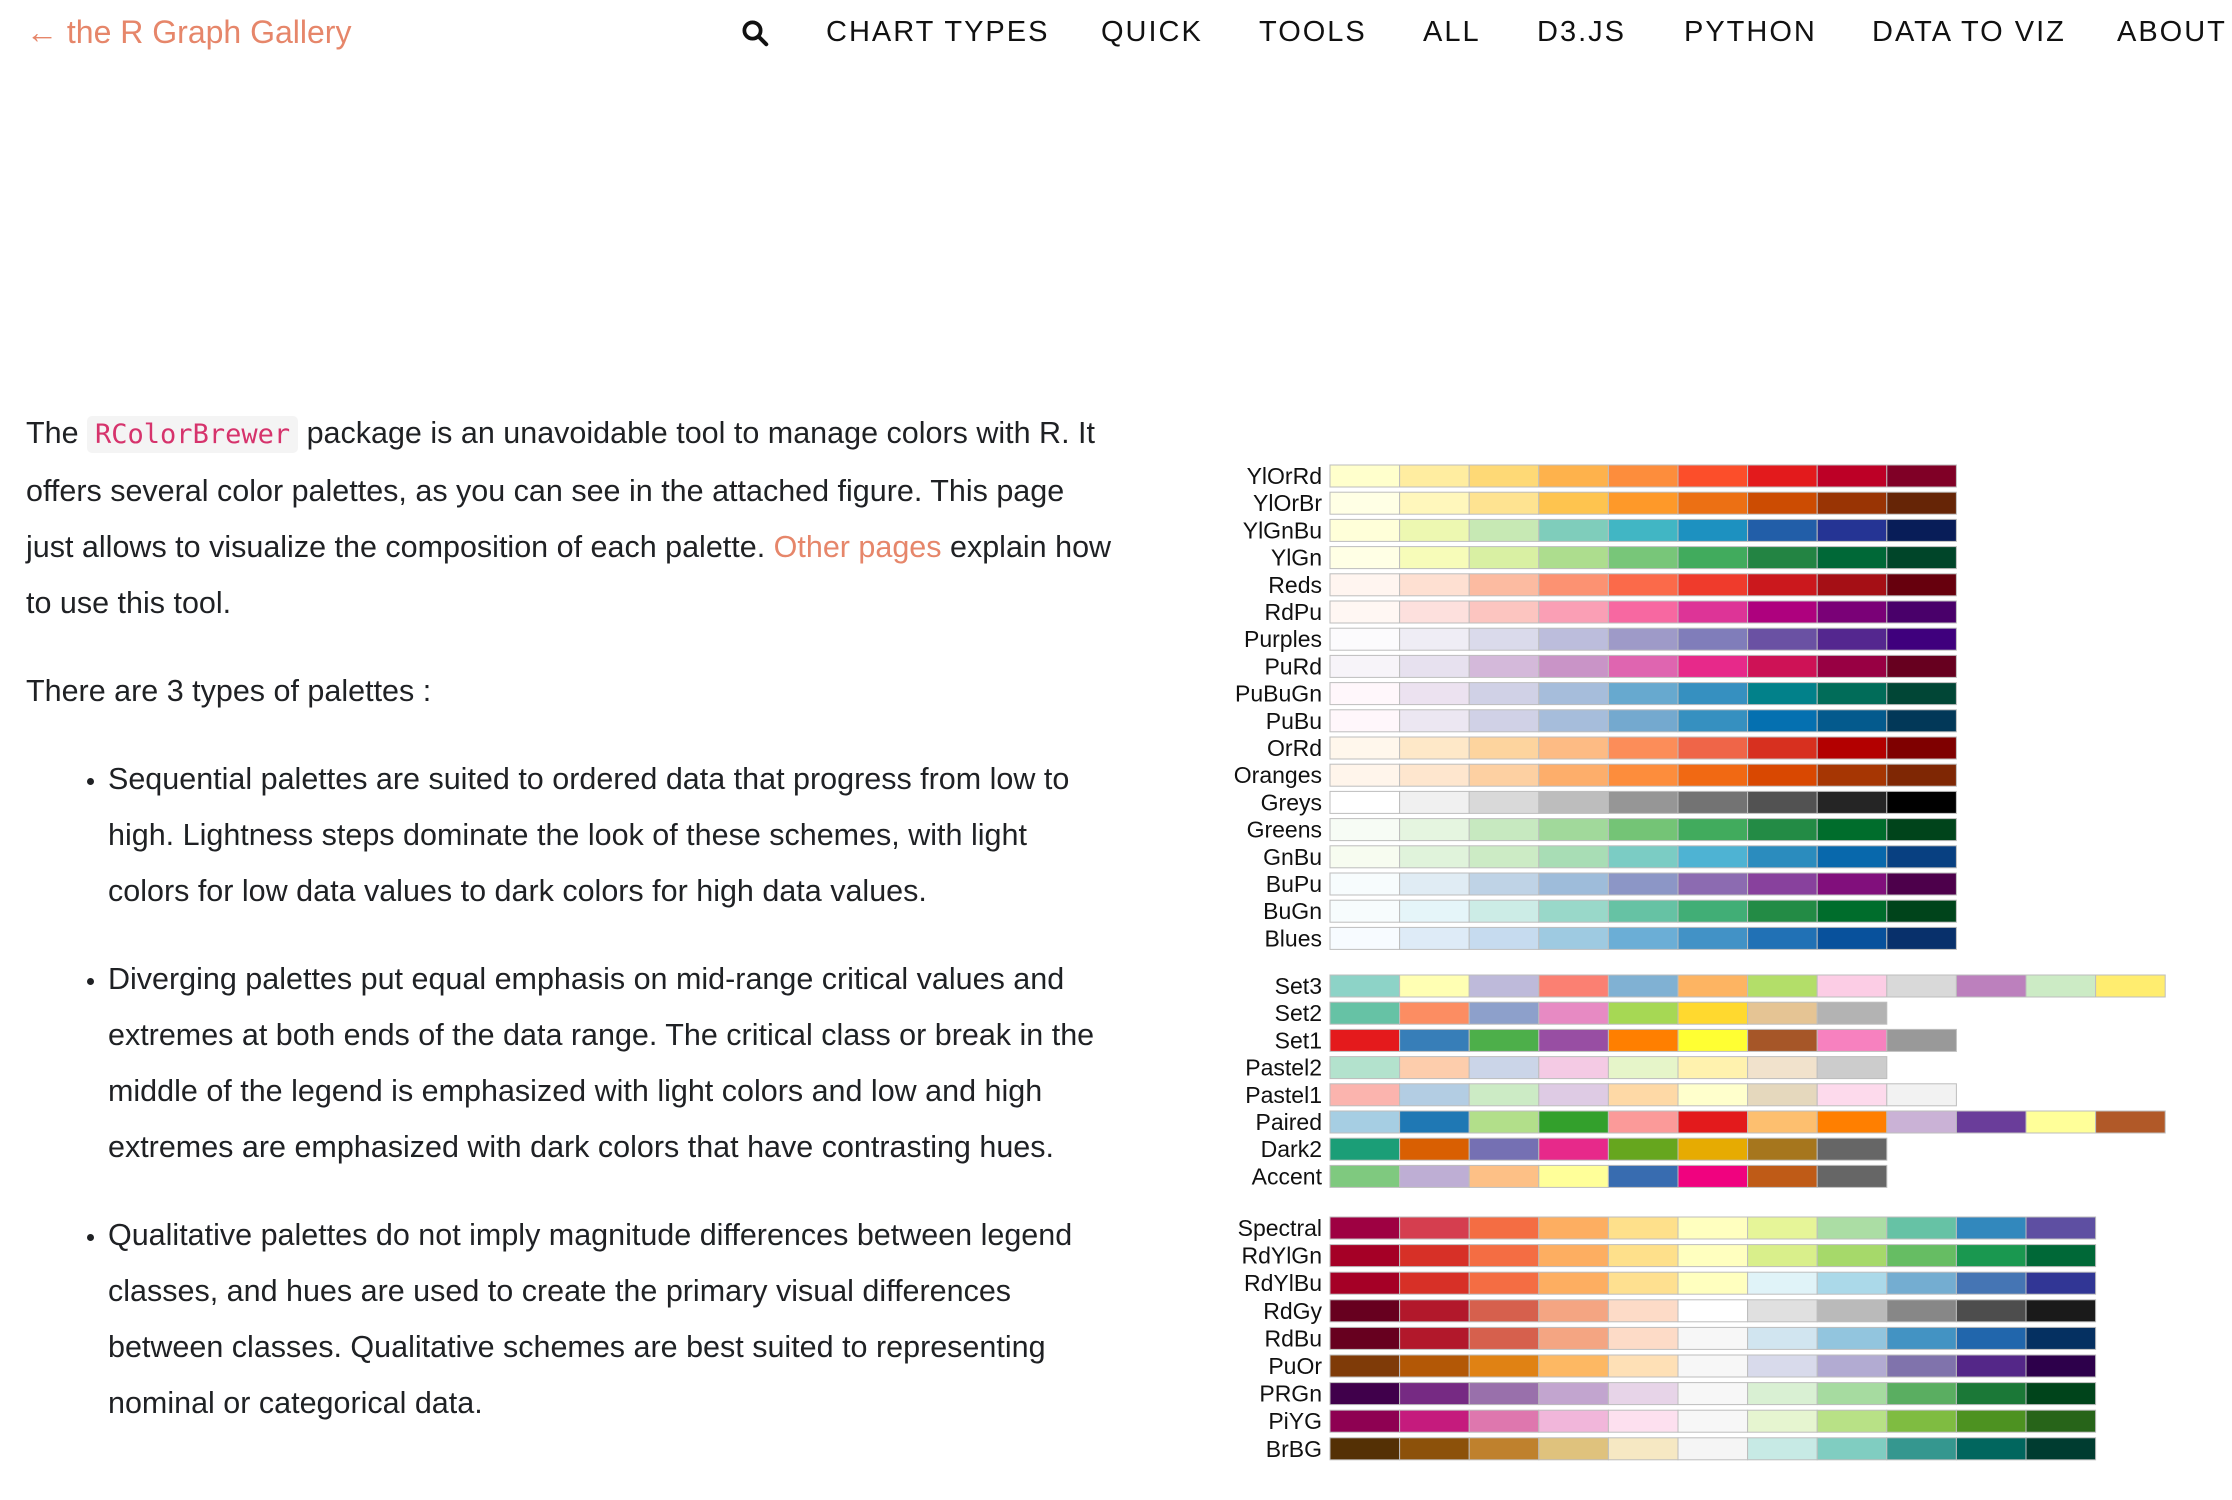 Image resolution: width=2232 pixels, height=1500 pixels. What do you see at coordinates (1581, 32) in the screenshot?
I see `nav-d3js: D3.JS` at bounding box center [1581, 32].